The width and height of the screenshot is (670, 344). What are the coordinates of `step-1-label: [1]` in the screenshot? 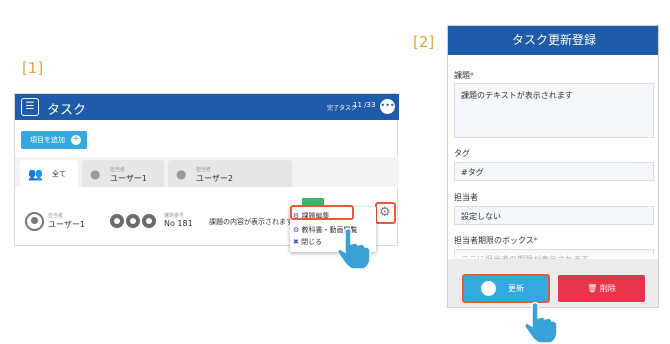 It's located at (33, 68).